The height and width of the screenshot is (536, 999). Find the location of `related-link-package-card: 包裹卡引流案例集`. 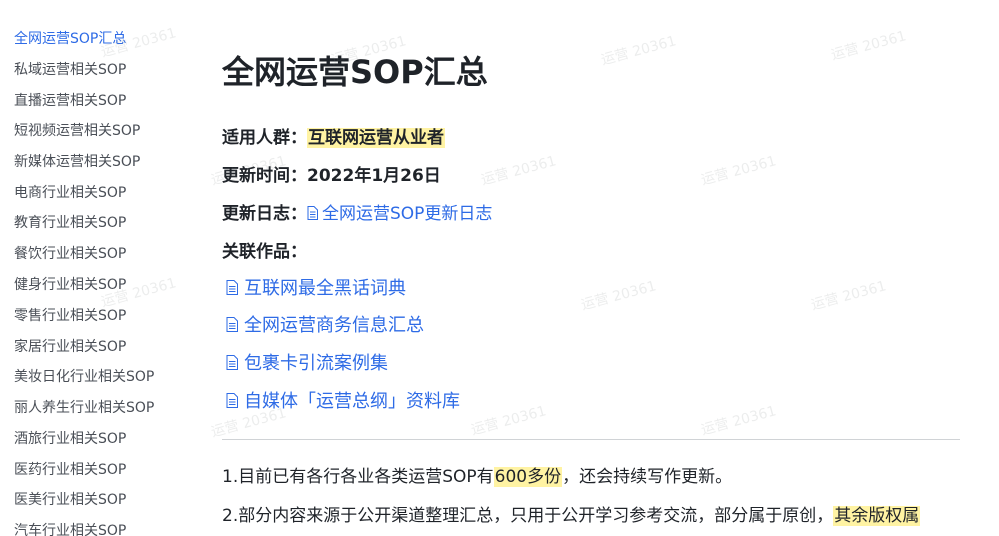

related-link-package-card: 包裹卡引流案例集 is located at coordinates (307, 364).